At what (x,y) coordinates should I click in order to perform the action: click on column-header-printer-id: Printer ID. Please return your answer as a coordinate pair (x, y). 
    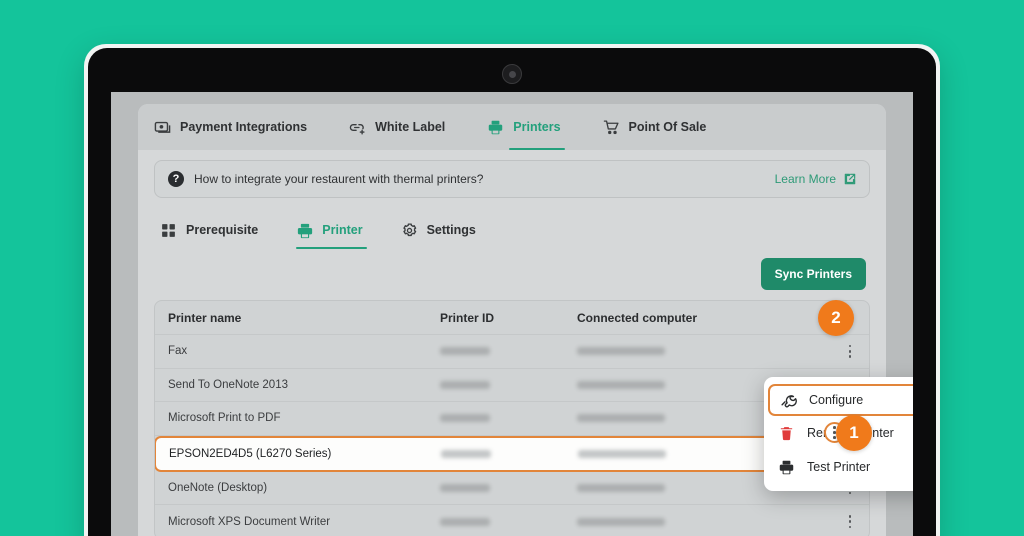
    Looking at the image, I should click on (467, 317).